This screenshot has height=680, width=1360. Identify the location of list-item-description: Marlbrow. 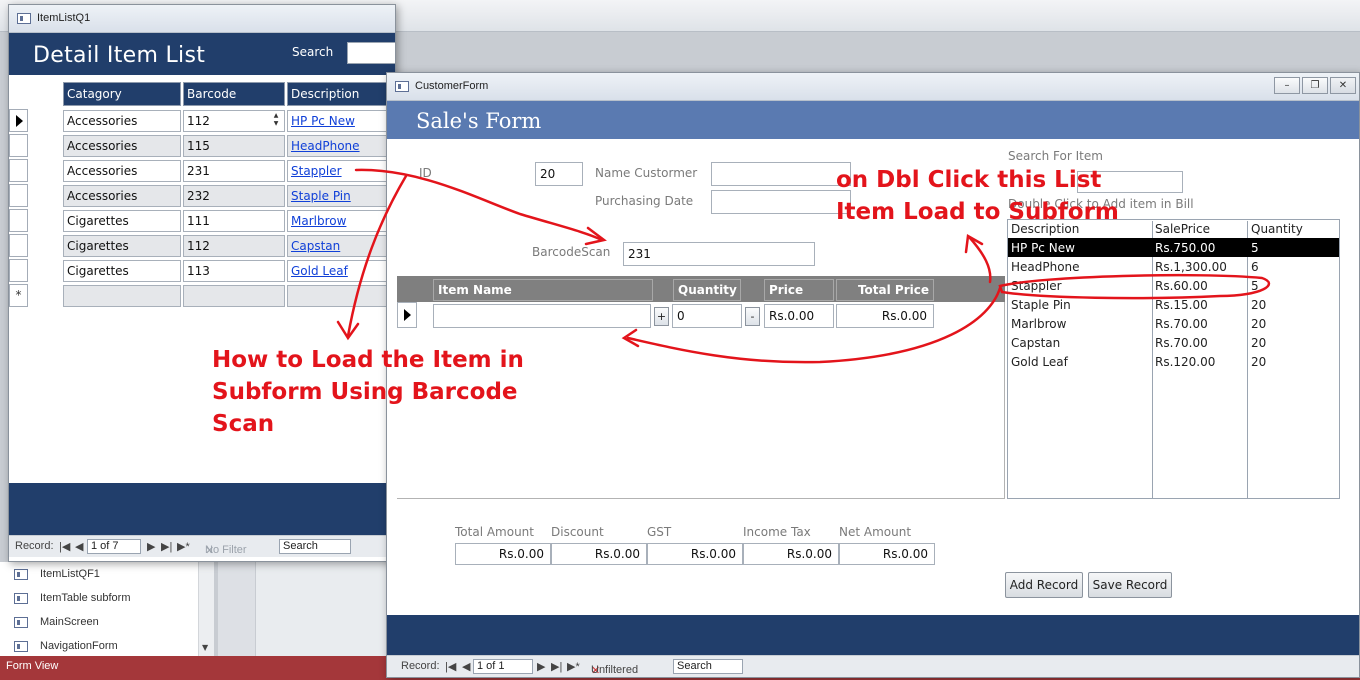
(1038, 324).